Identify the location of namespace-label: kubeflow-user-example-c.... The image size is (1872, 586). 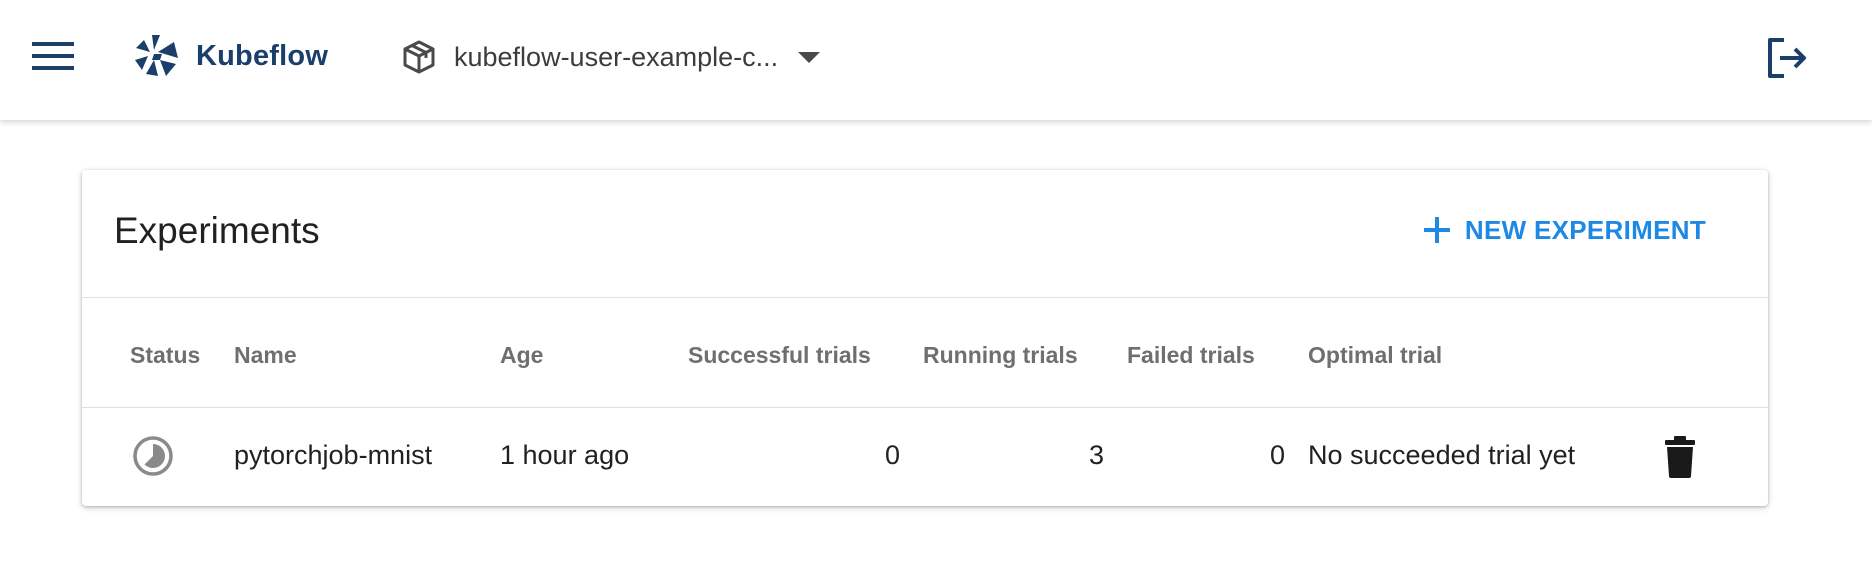
(616, 56).